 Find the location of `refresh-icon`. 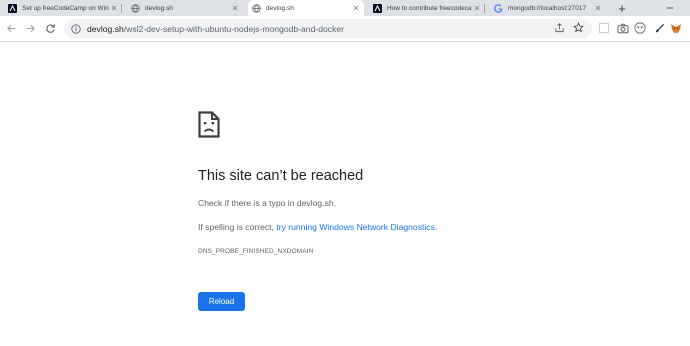

refresh-icon is located at coordinates (50, 28).